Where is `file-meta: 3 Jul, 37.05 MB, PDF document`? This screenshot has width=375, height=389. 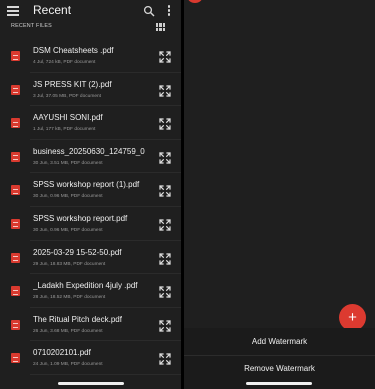
file-meta: 3 Jul, 37.05 MB, PDF document is located at coordinates (67, 96).